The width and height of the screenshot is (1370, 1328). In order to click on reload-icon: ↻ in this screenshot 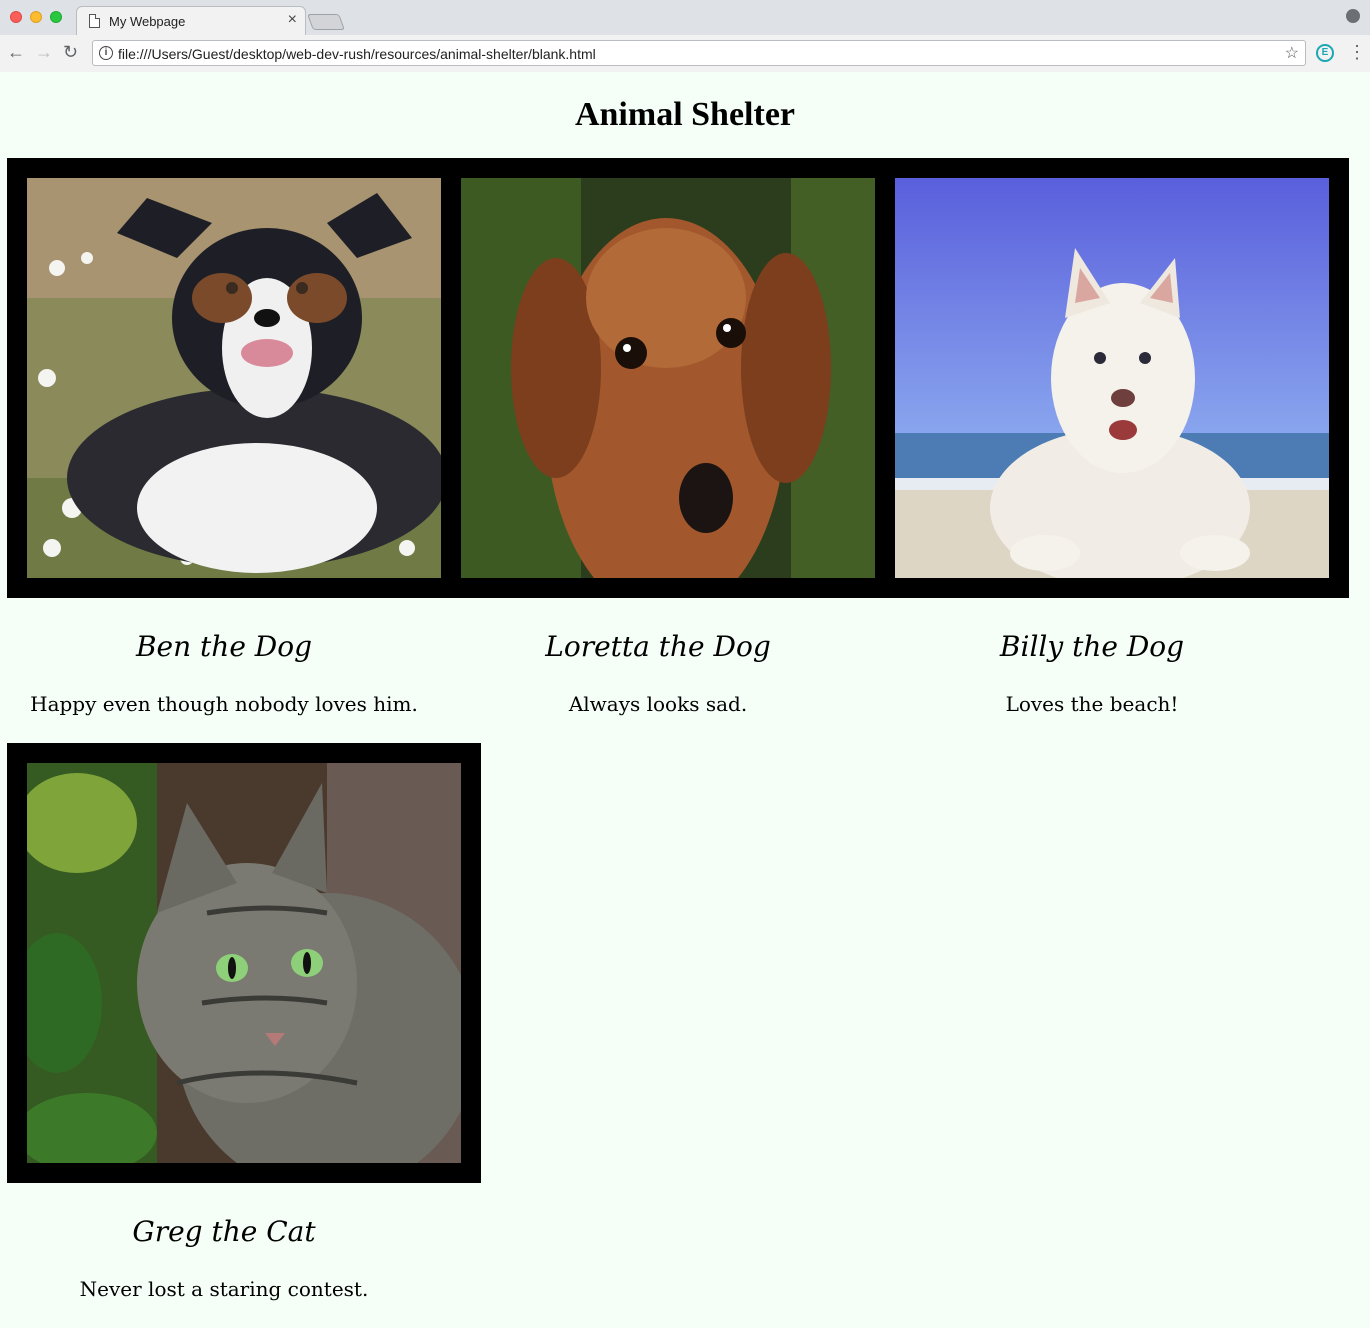, I will do `click(70, 52)`.